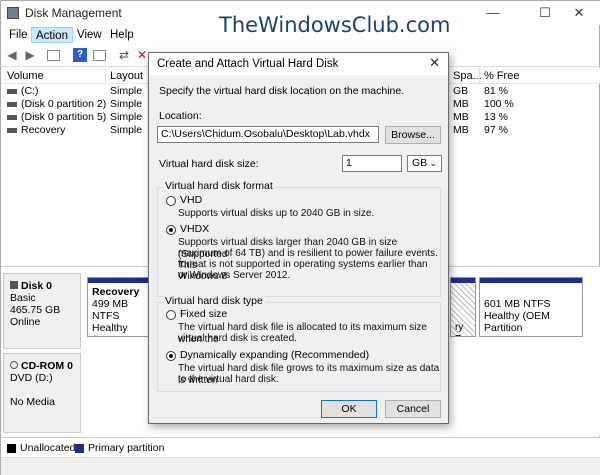  Describe the element at coordinates (228, 379) in the screenshot. I see `dynamic-description-line: to the virtual hard disk.` at that location.